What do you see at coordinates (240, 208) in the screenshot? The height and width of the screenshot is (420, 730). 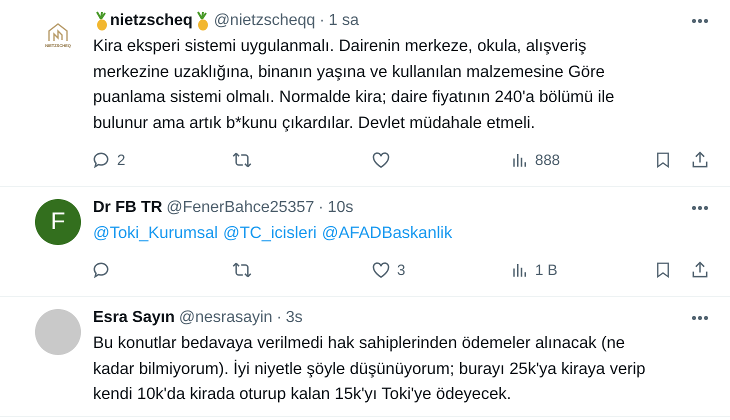 I see `user-handle: @FenerBahce25357` at bounding box center [240, 208].